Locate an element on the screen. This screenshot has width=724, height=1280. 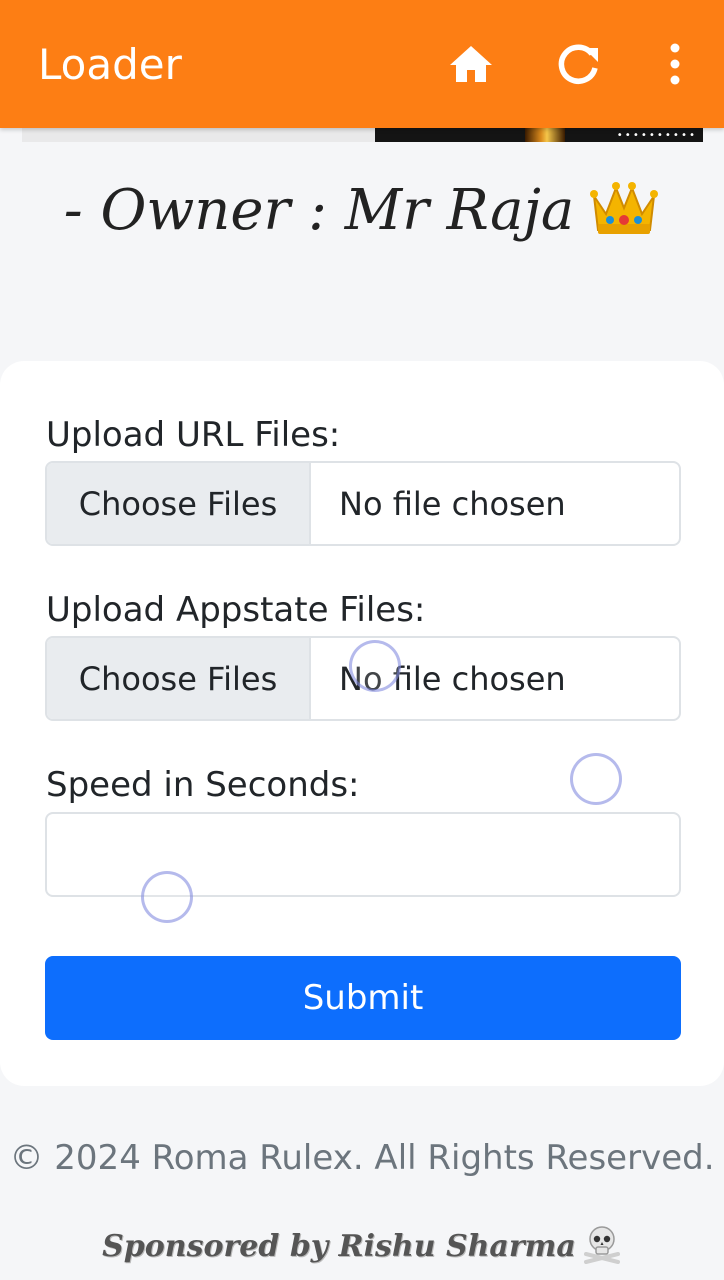
appstate-choose-files-button: Choose Files is located at coordinates (179, 678).